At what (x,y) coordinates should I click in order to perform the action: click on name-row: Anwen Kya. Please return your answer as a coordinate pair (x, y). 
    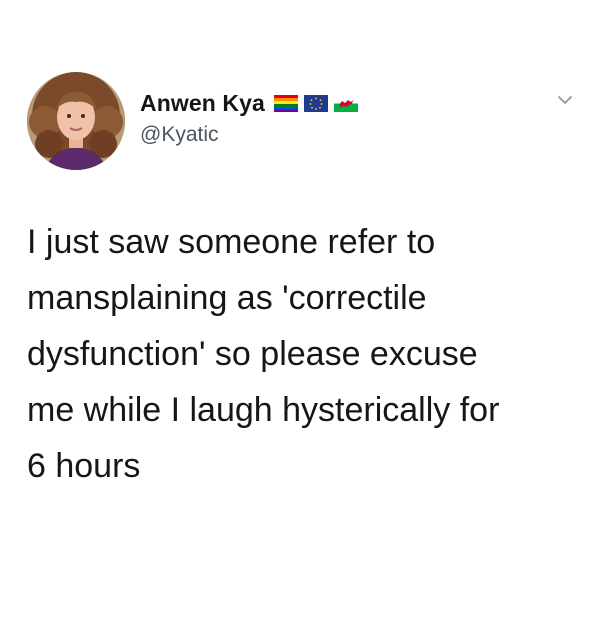
    Looking at the image, I should click on (252, 103).